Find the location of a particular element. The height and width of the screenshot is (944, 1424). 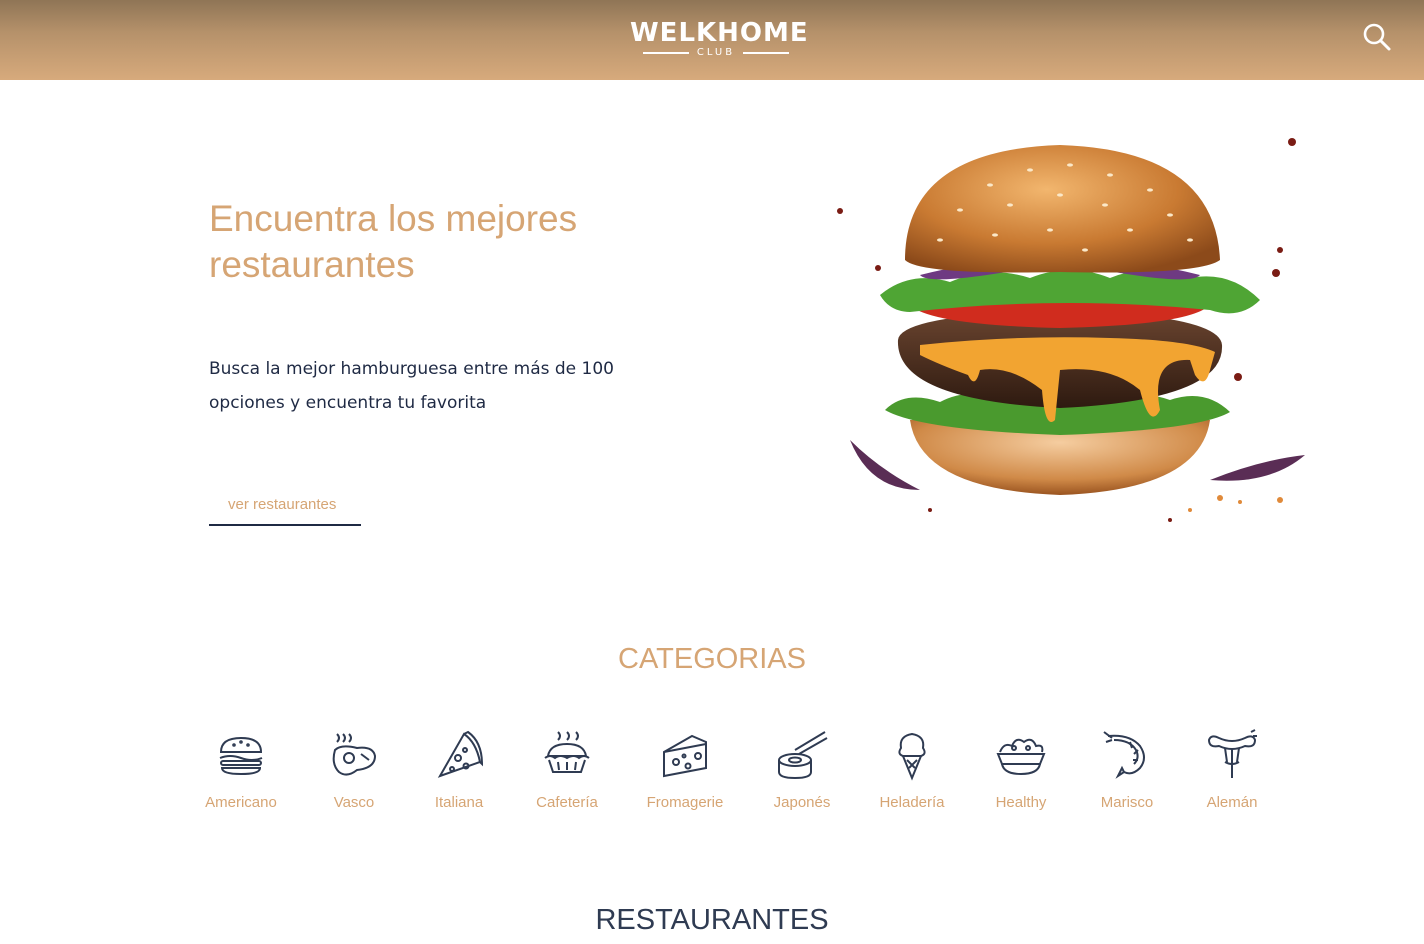

category-vasco: Vasco is located at coordinates (354, 775).